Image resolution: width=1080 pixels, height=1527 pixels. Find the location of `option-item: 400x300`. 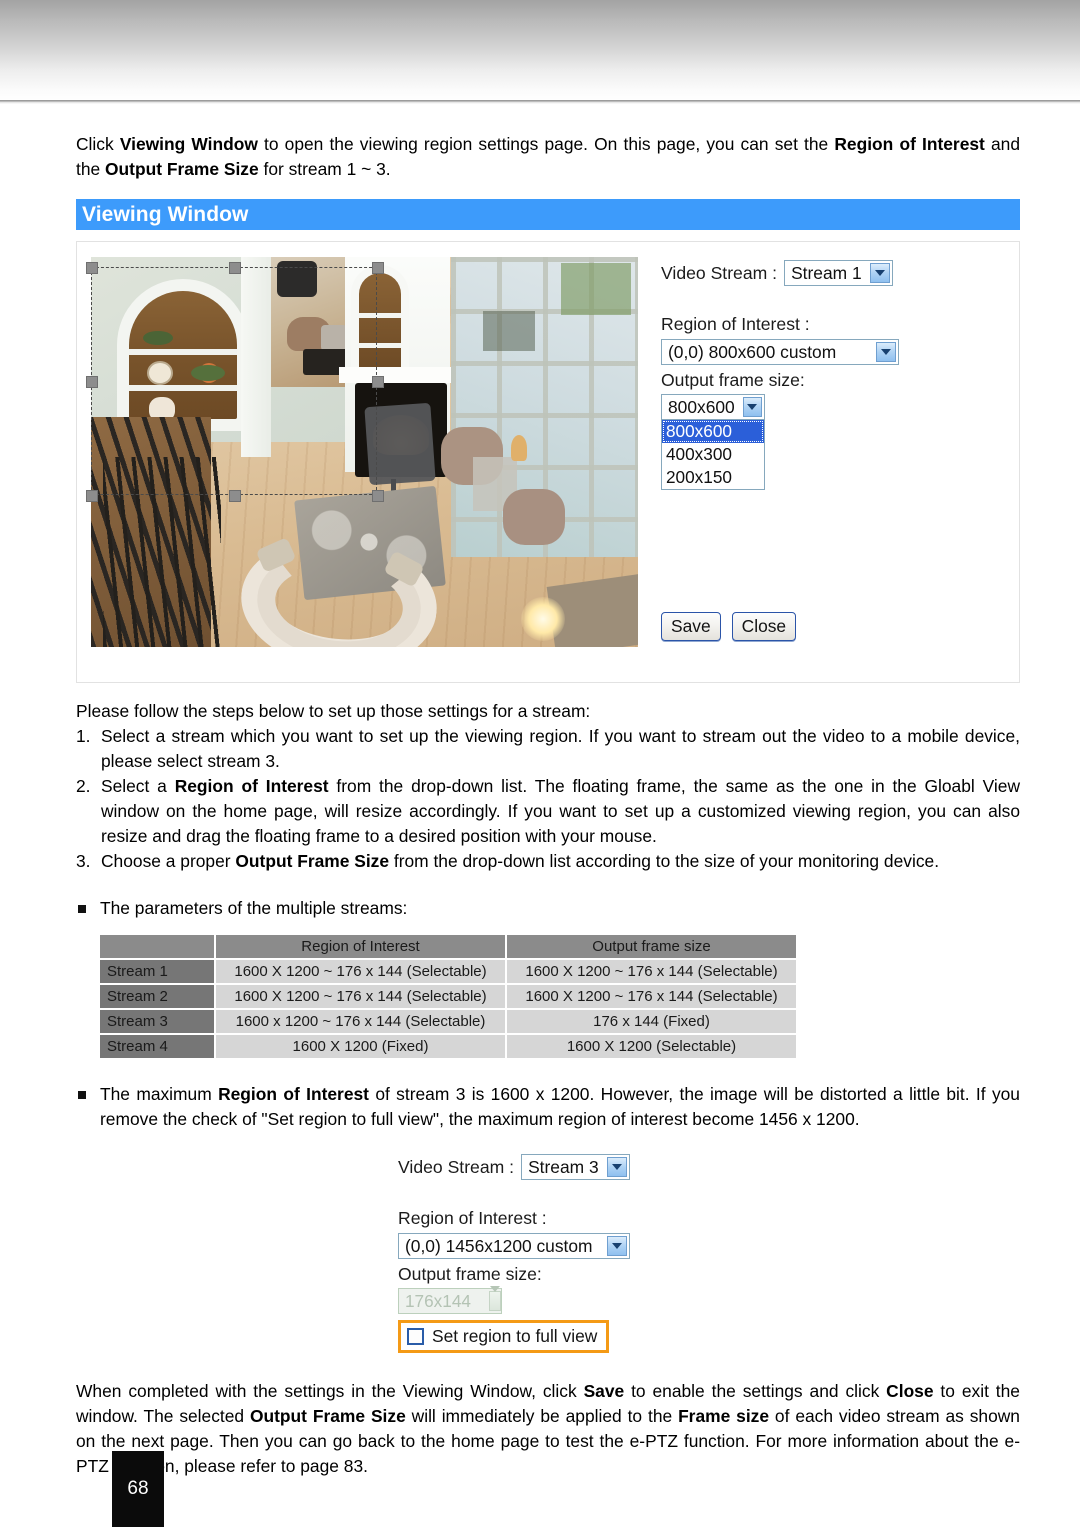

option-item: 400x300 is located at coordinates (713, 454).